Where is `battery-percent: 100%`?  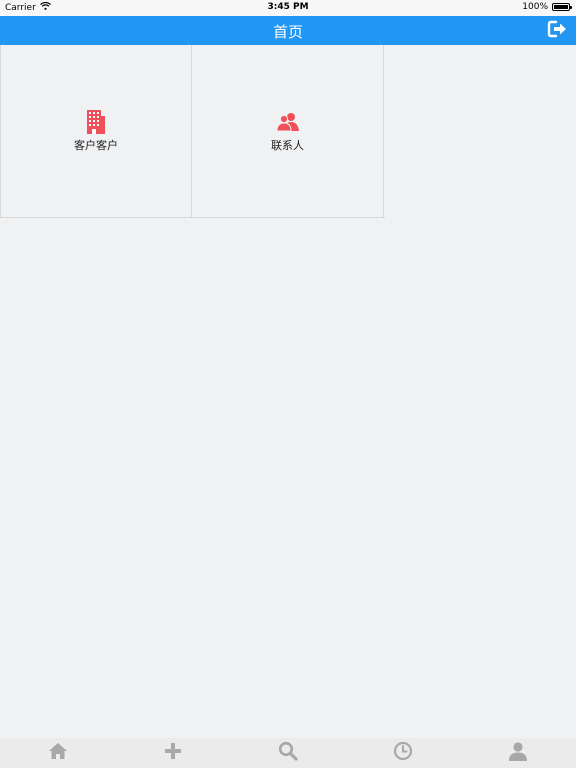 battery-percent: 100% is located at coordinates (535, 7).